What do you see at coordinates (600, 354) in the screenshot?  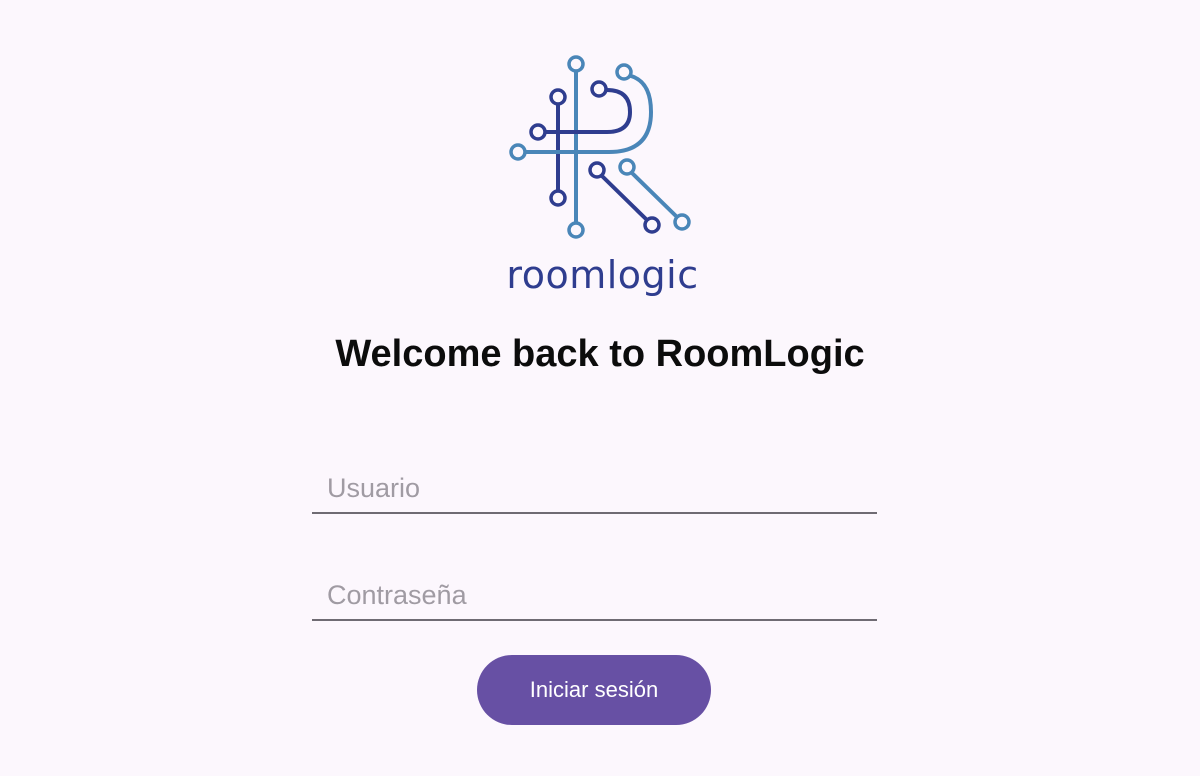 I see `page-title: Welcome back to RoomLogic` at bounding box center [600, 354].